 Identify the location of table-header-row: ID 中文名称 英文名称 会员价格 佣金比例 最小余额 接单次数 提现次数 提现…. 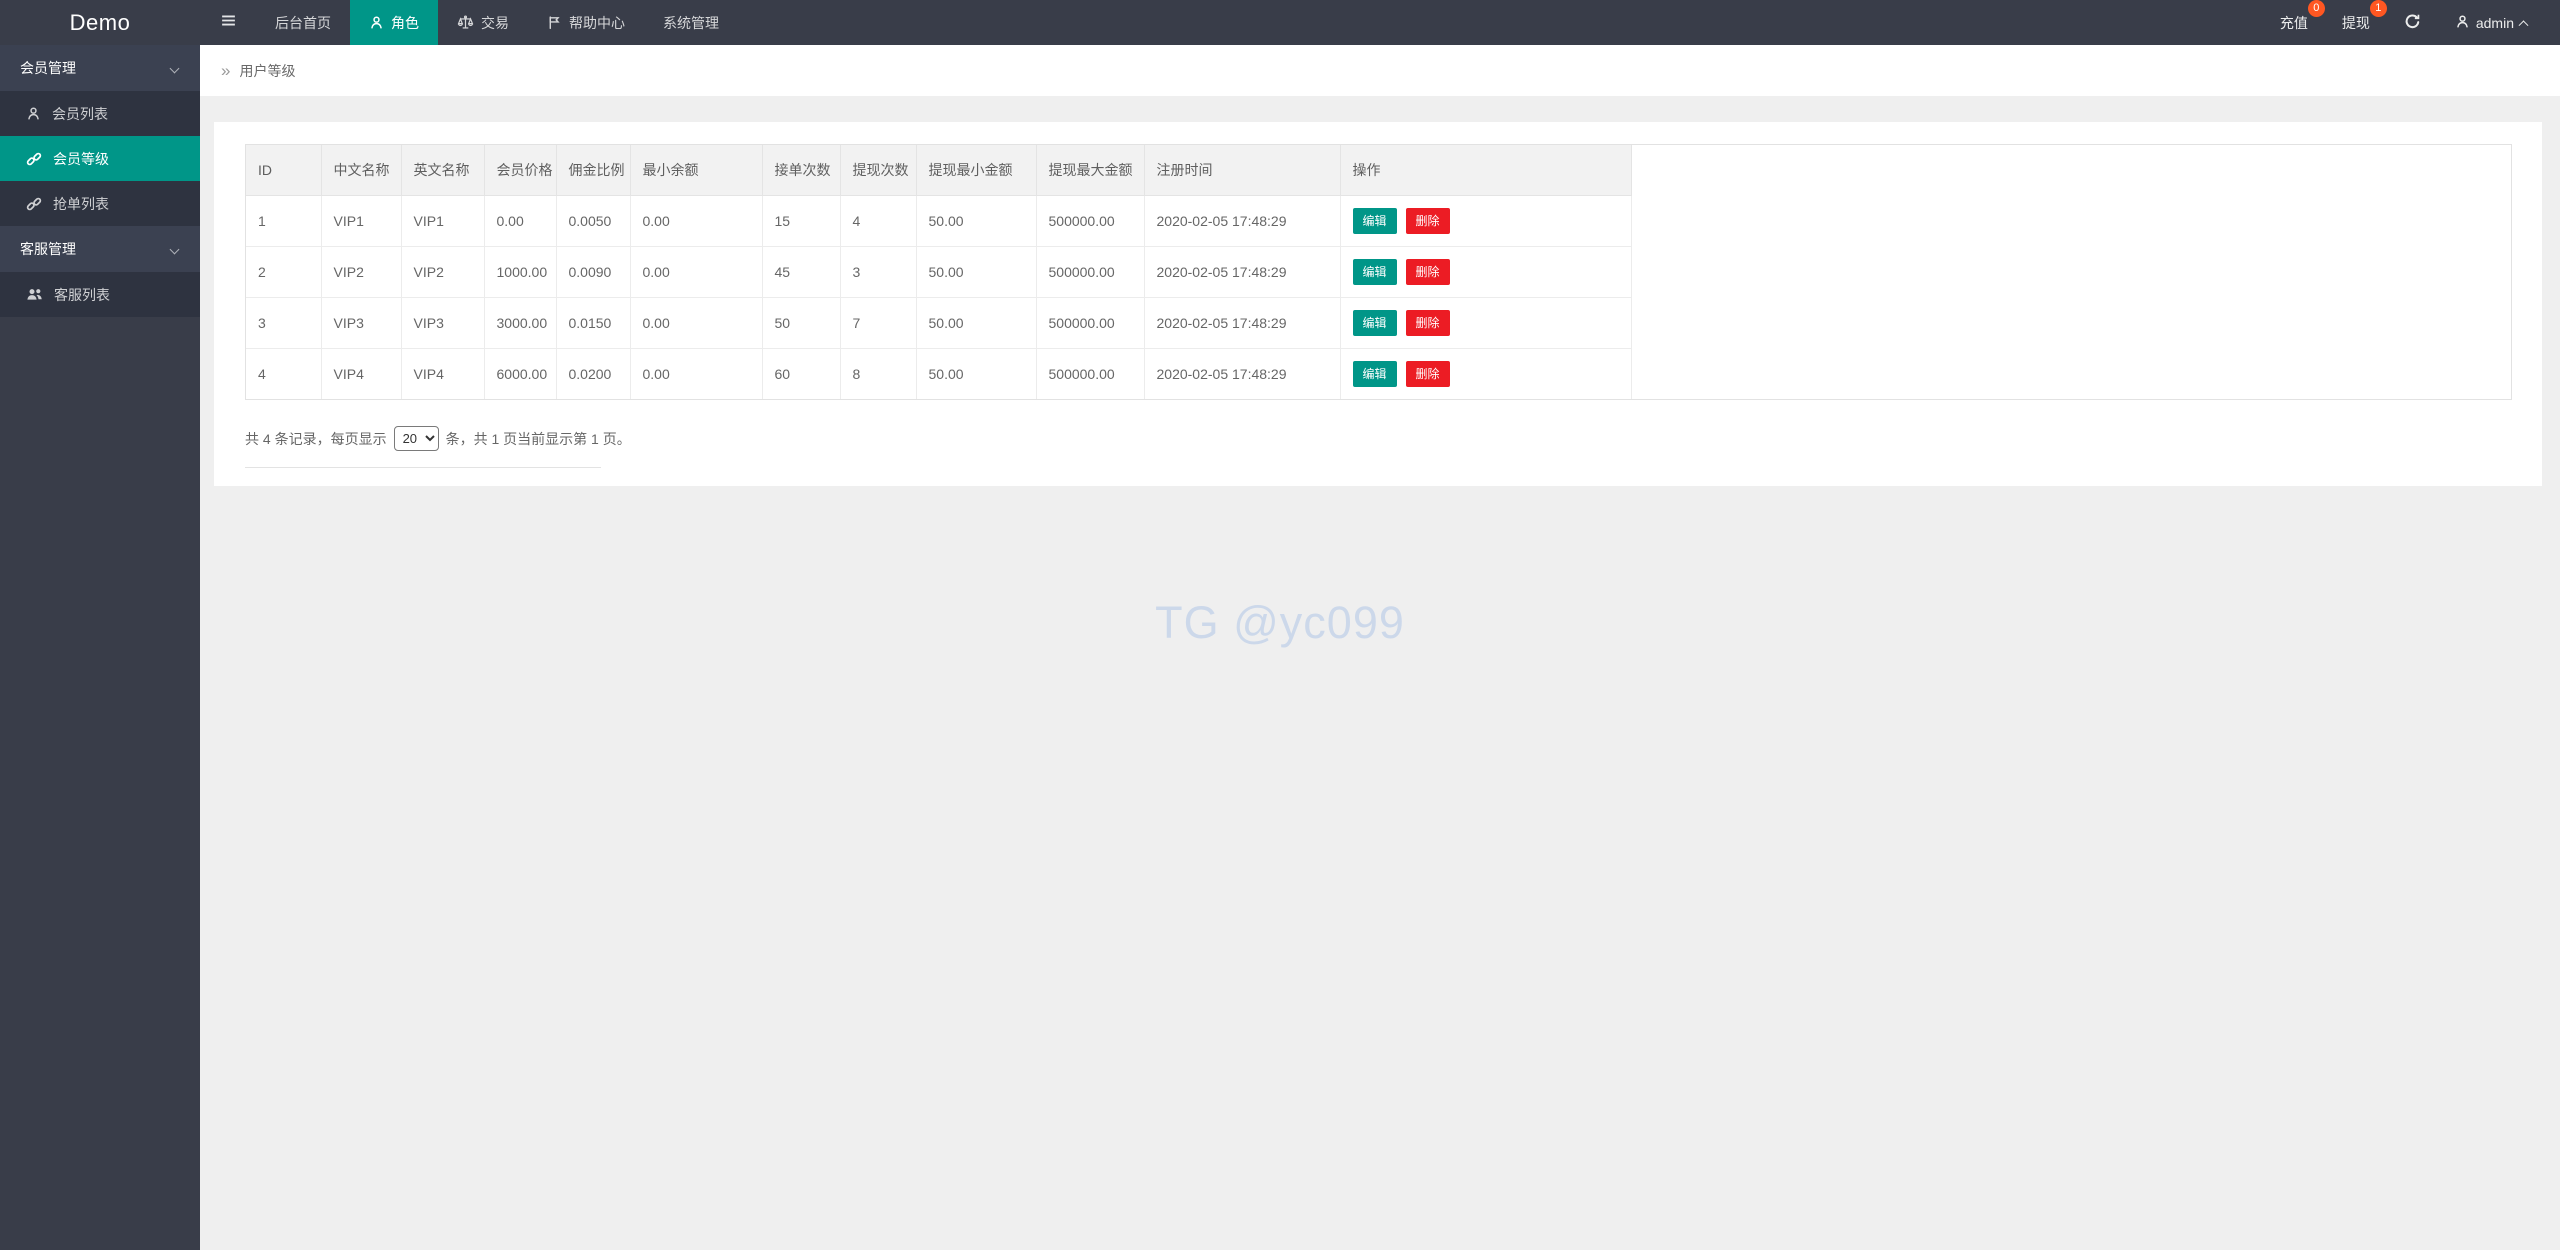
(939, 170).